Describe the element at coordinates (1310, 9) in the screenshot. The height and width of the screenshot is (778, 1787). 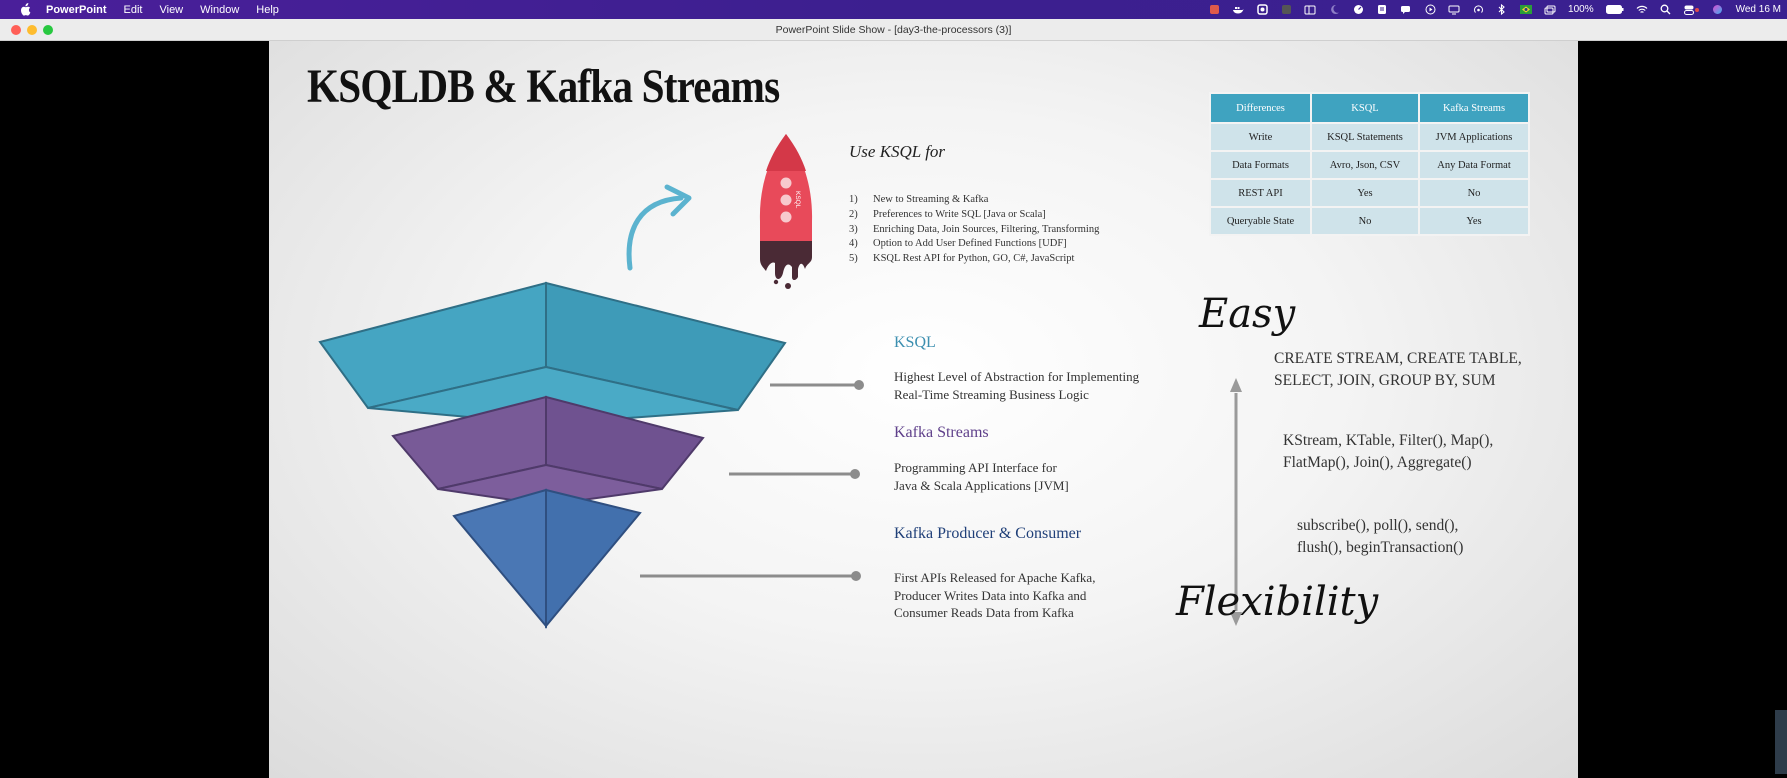
I see `window-manager-icon` at that location.